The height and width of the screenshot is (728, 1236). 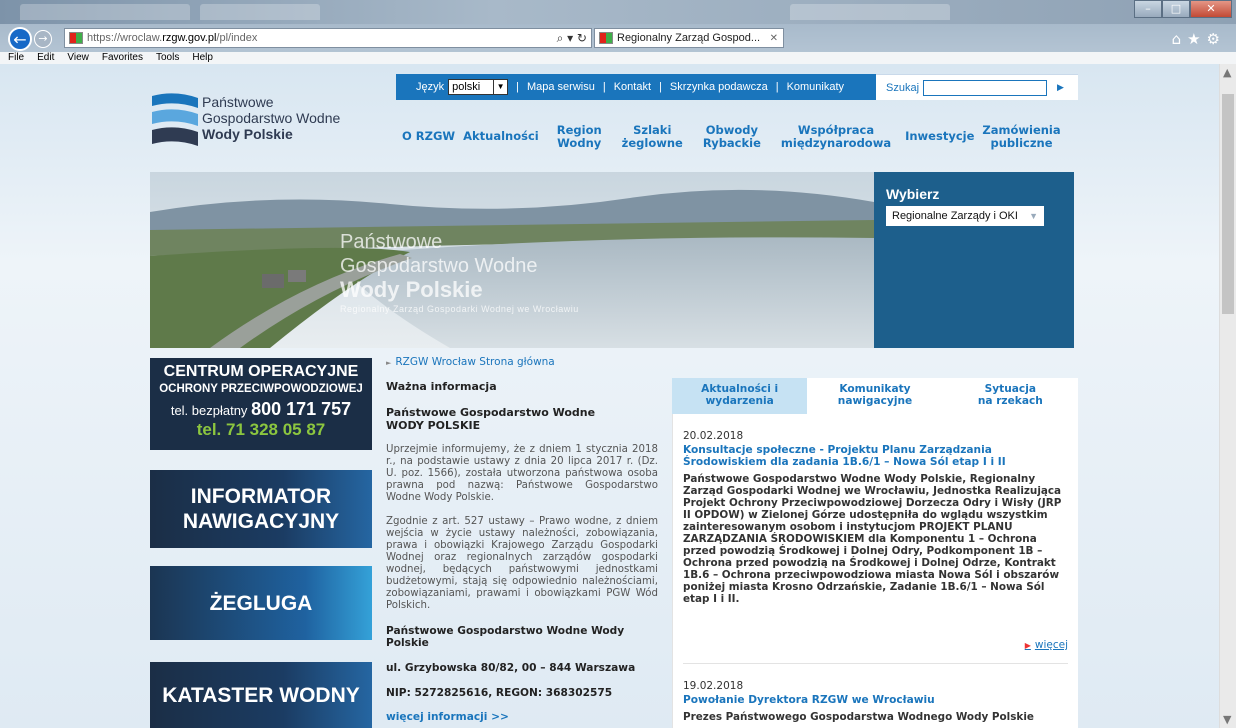 I want to click on active-tab: Regionalny Zarząd Gospod... ✕, so click(x=689, y=38).